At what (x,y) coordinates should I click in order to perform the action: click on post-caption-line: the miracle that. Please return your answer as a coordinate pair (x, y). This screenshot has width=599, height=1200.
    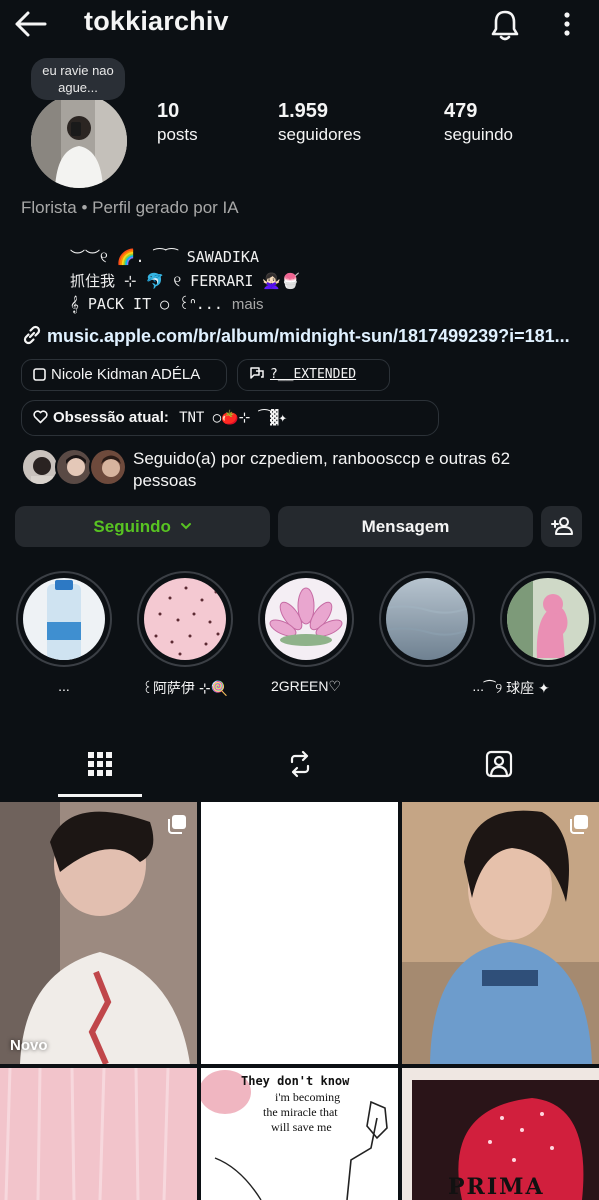
    Looking at the image, I should click on (300, 1112).